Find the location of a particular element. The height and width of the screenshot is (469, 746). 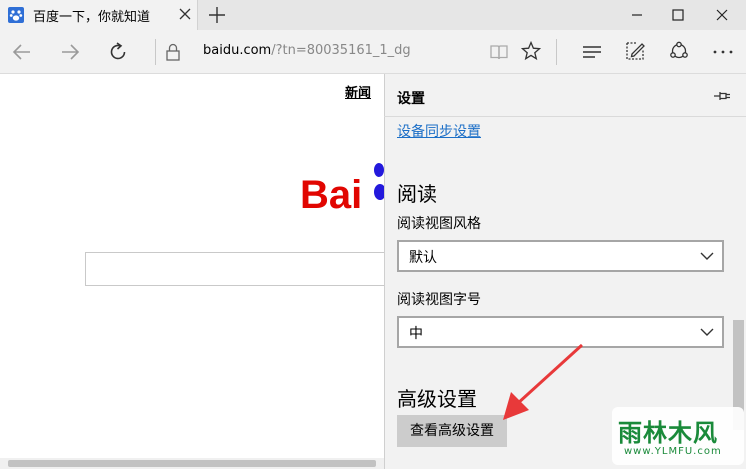

browser-tab: 百度一下，你就知道 is located at coordinates (99, 15).